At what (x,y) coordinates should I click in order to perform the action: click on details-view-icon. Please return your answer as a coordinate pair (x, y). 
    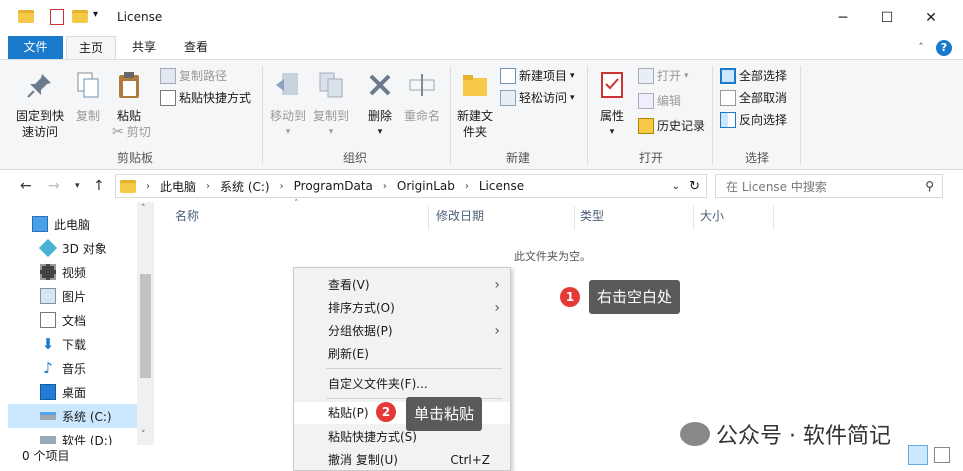
    Looking at the image, I should click on (918, 455).